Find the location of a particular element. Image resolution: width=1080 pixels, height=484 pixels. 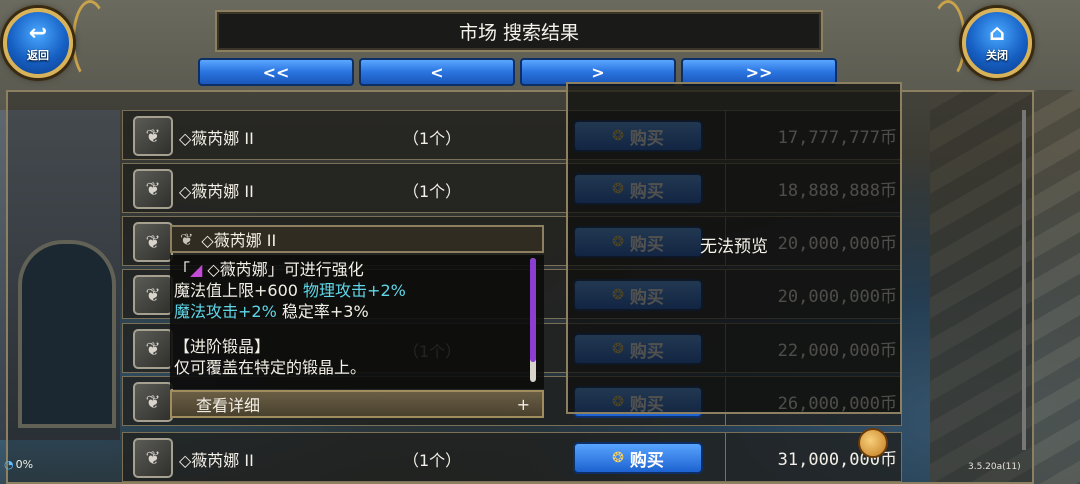

tooltip-title: ◇薇芮娜 II is located at coordinates (239, 240).